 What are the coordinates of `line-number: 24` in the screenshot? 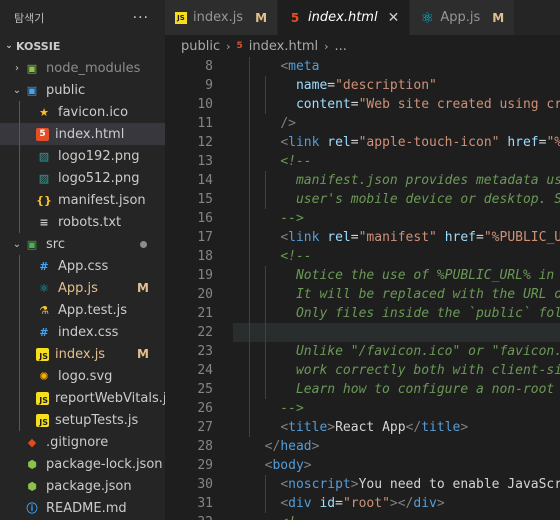 It's located at (205, 370).